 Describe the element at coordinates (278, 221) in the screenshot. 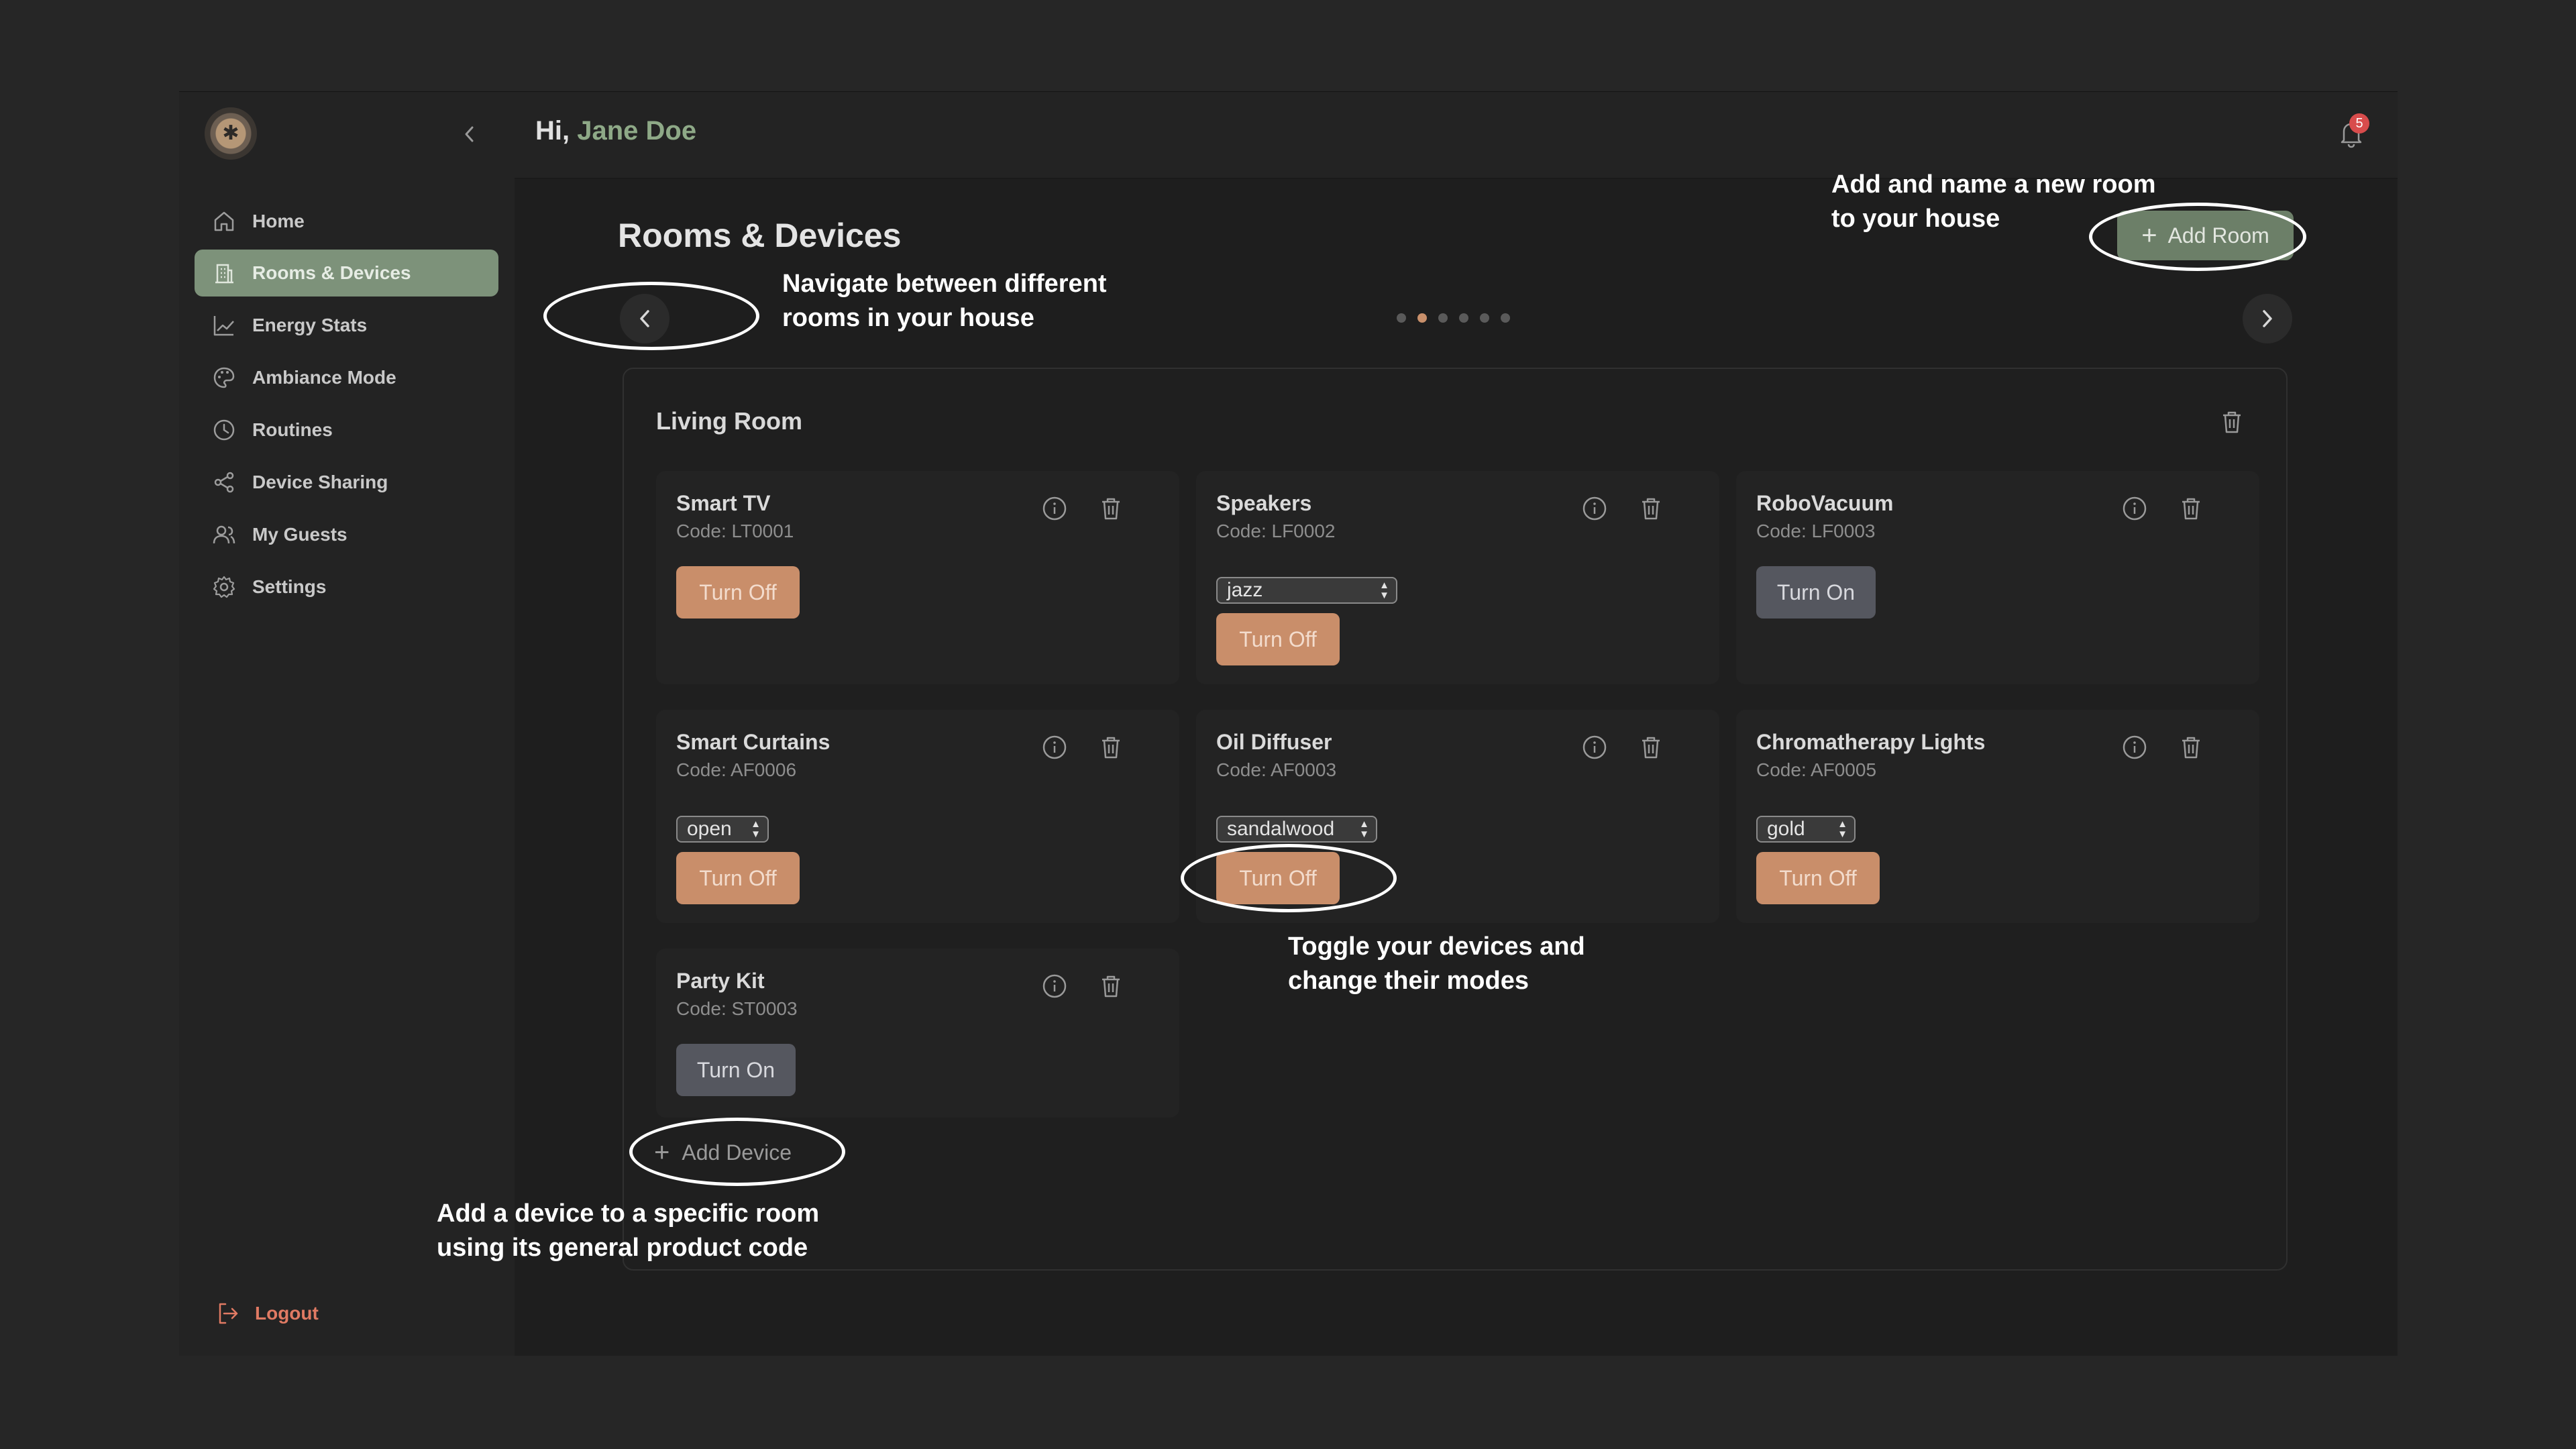

I see `sidebar-item-label: Home` at that location.